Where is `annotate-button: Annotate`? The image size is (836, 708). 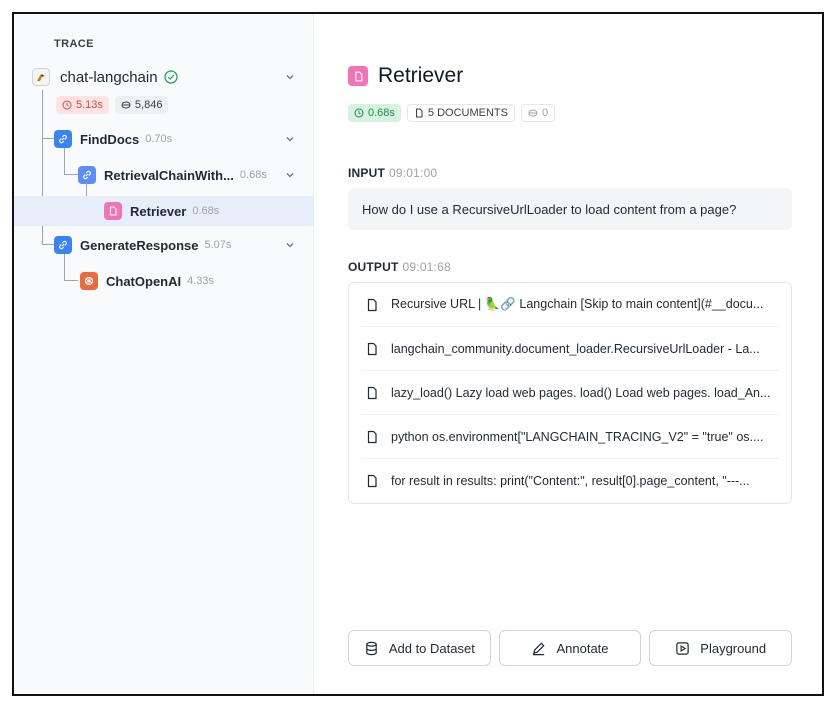
annotate-button: Annotate is located at coordinates (570, 648).